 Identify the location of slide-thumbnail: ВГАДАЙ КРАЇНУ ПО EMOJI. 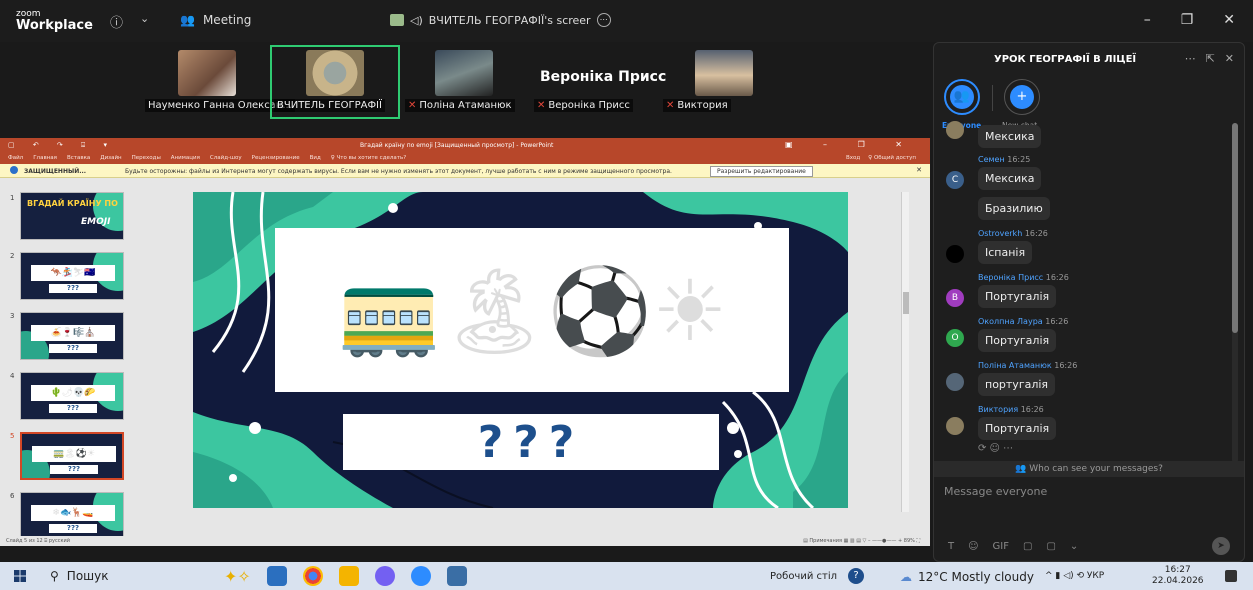
(72, 216).